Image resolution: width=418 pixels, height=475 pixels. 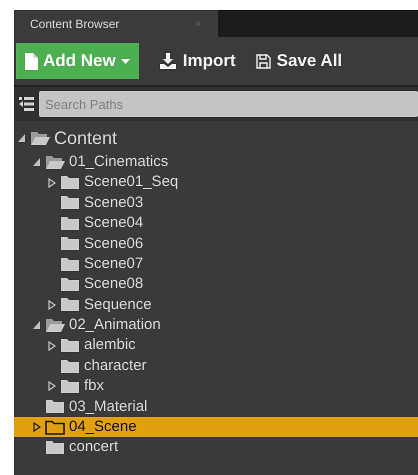 I want to click on panel-tab: Content Browser ×, so click(x=116, y=23).